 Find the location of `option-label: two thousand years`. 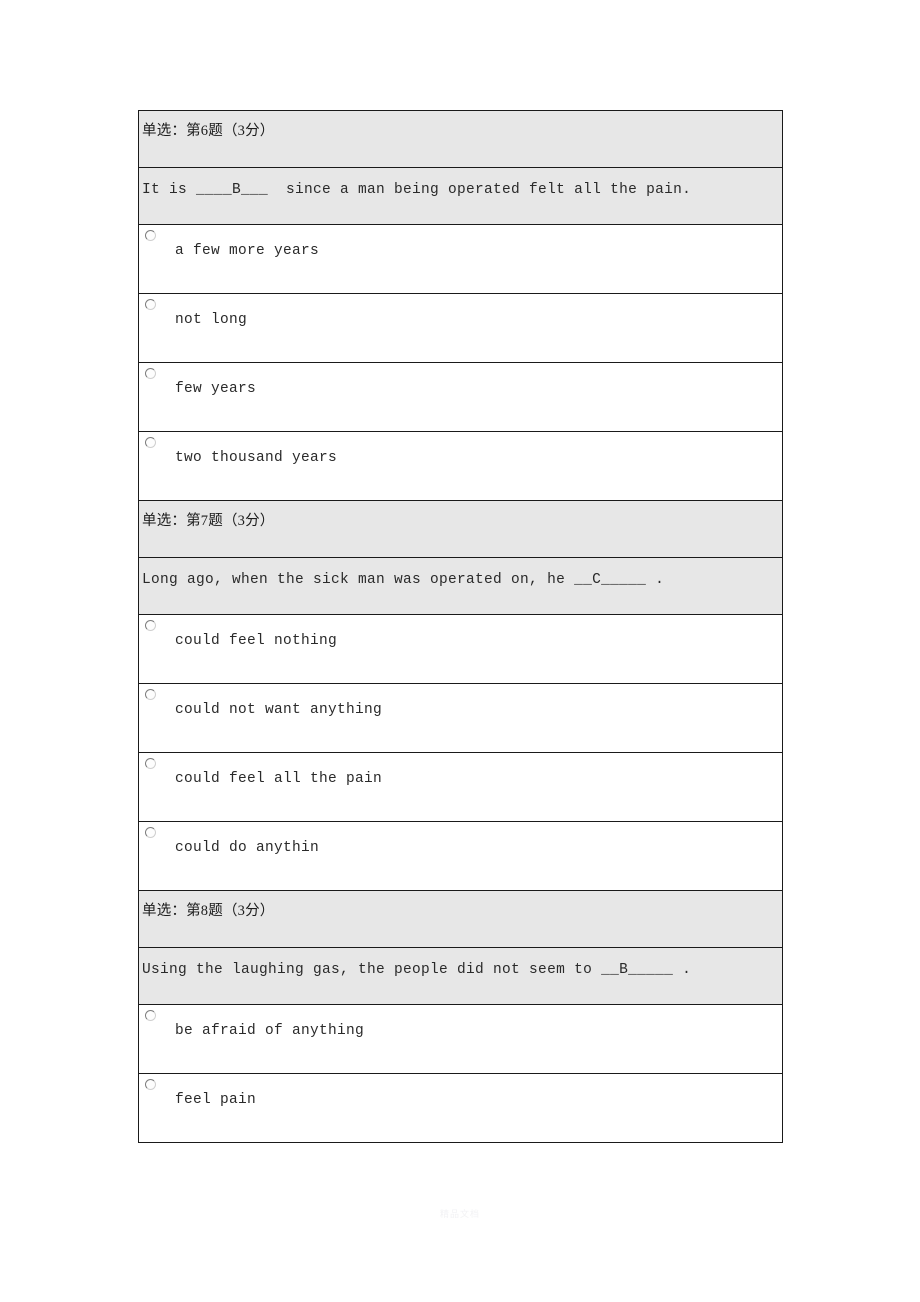

option-label: two thousand years is located at coordinates (256, 458).